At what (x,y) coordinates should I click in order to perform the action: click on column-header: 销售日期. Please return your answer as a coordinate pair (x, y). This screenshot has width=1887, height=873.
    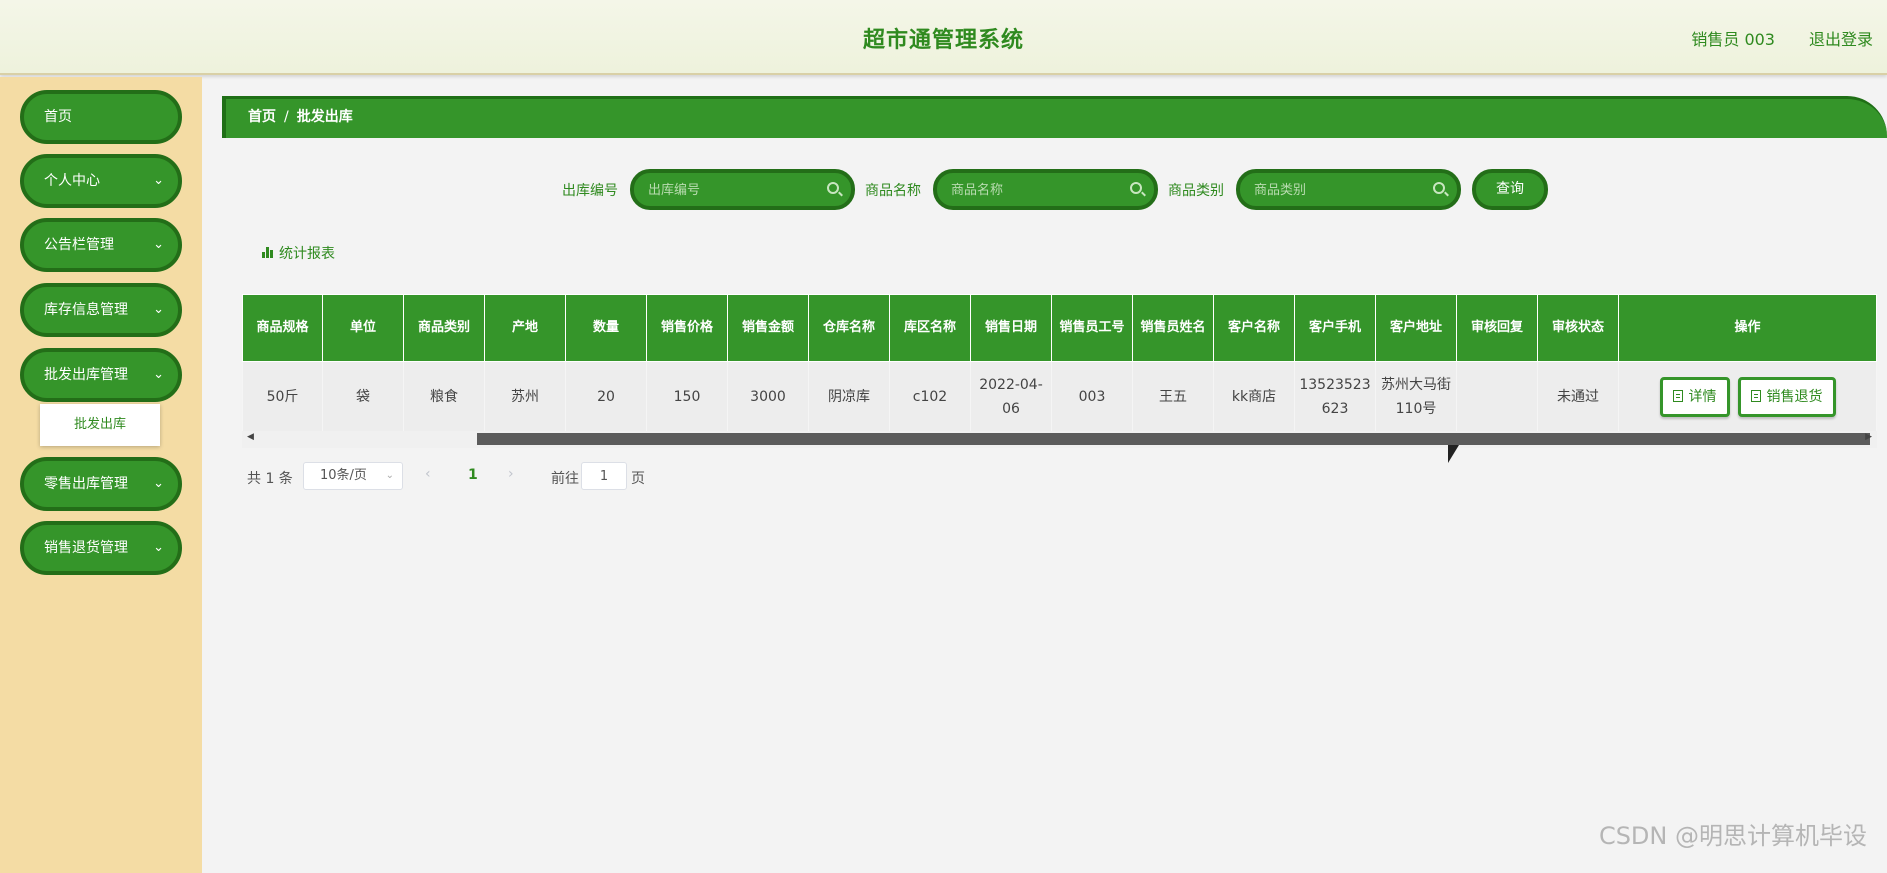
    Looking at the image, I should click on (1011, 328).